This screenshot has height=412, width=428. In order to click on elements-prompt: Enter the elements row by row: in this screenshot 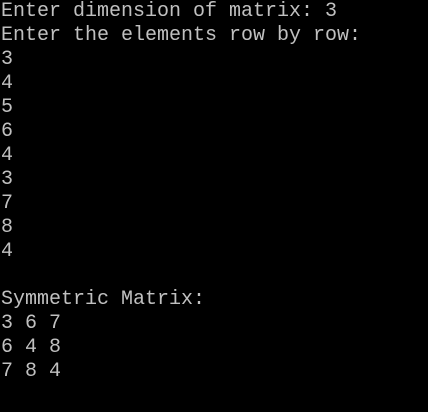, I will do `click(181, 35)`.